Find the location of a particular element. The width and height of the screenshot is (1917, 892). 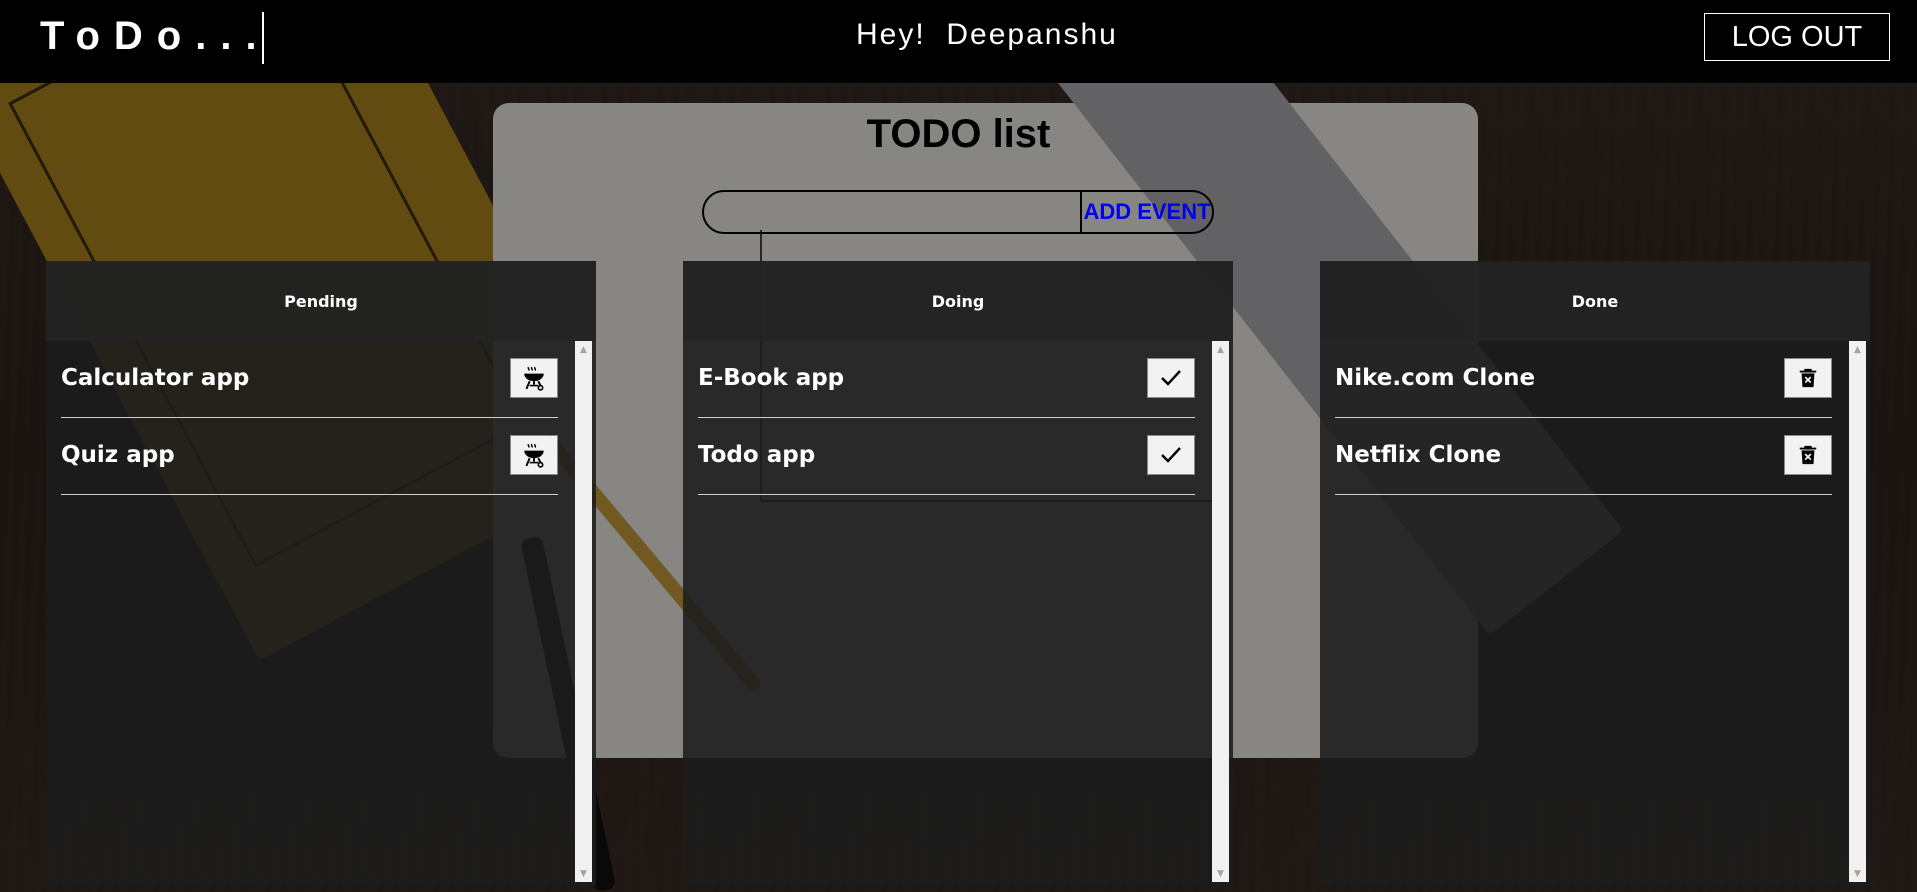

top-navbar: ToDo... Hey! Deepanshu LOG OUT is located at coordinates (958, 41).